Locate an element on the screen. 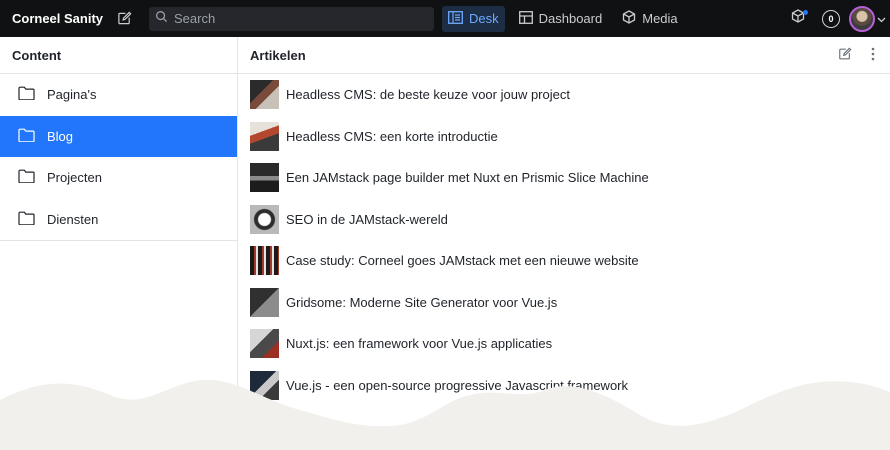 Image resolution: width=890 pixels, height=450 pixels. nav-desk: Desk is located at coordinates (473, 18).